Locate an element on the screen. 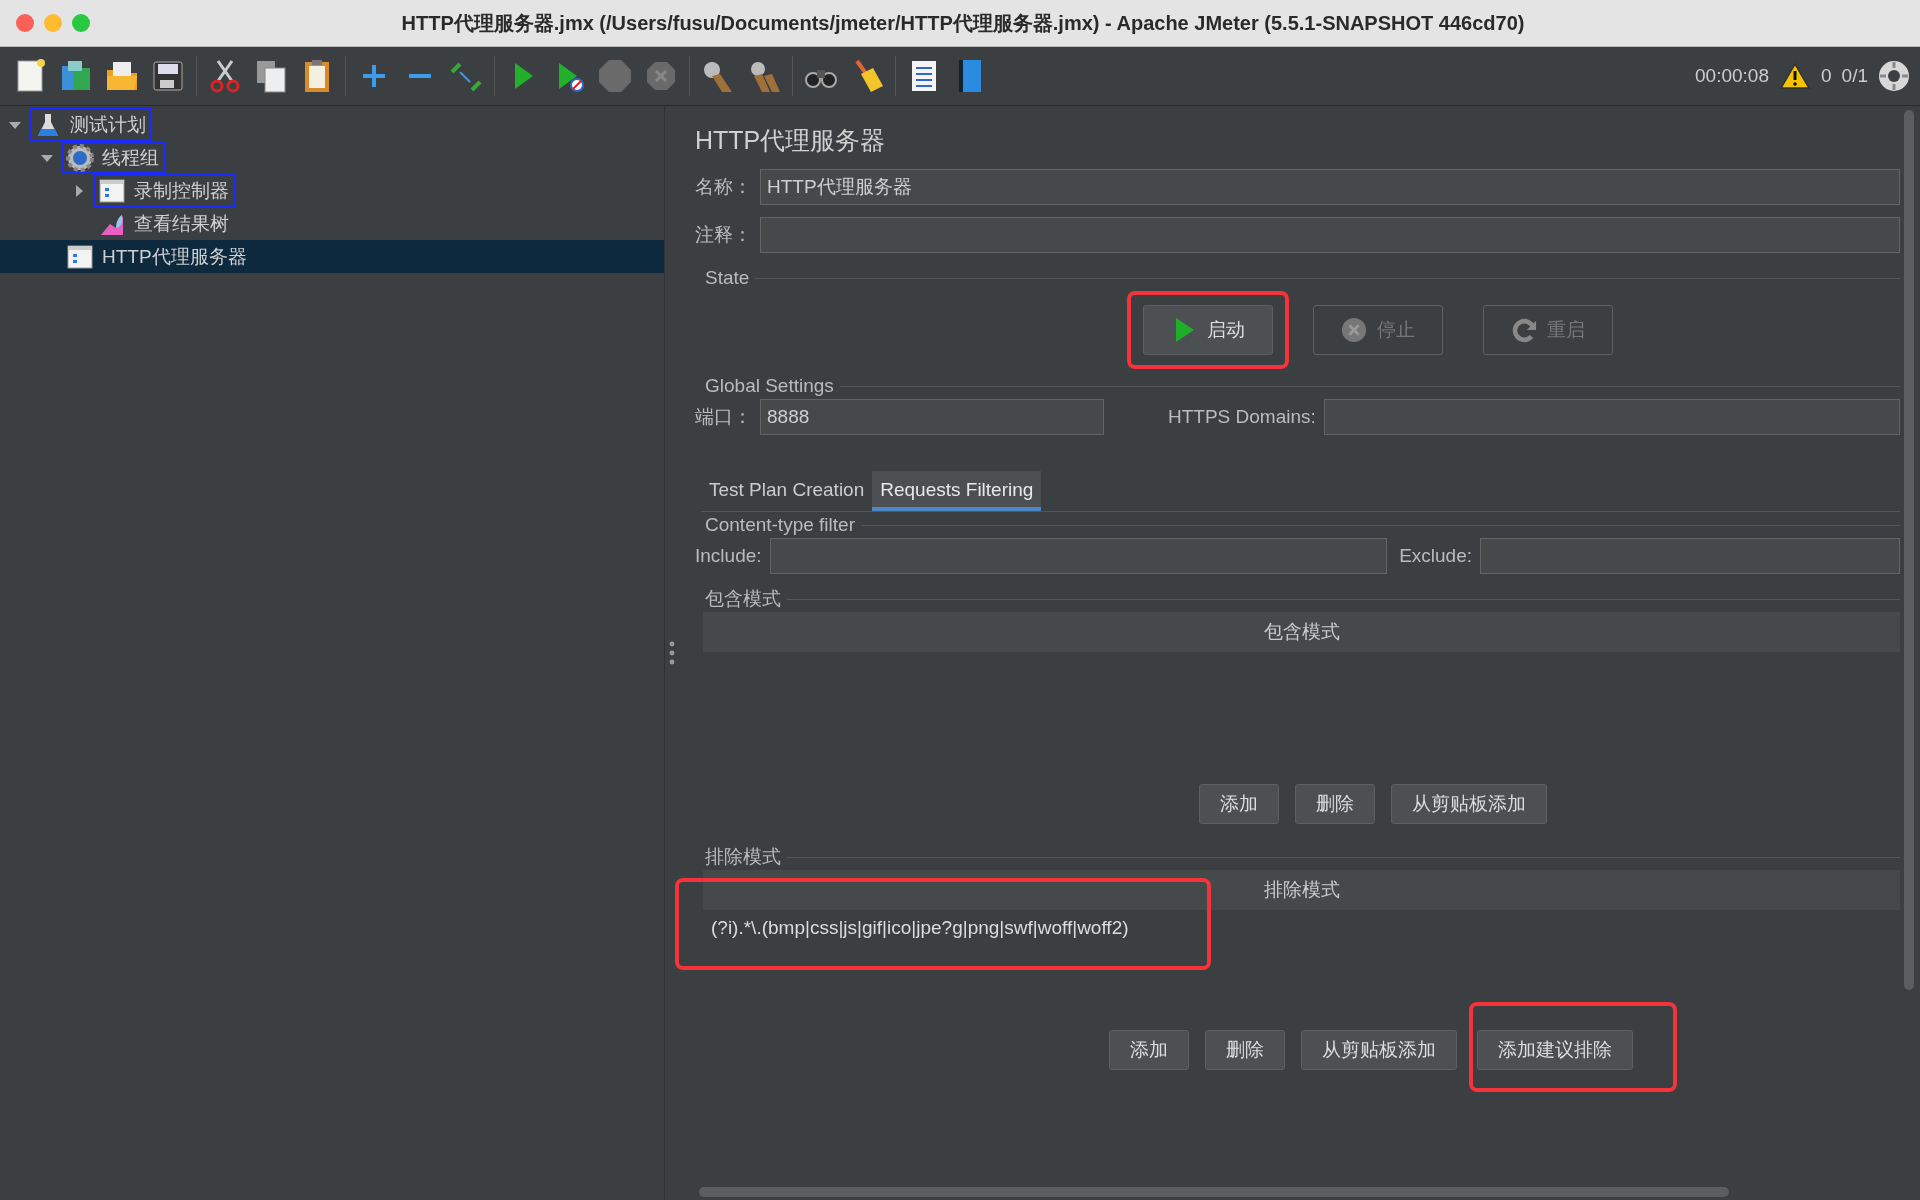  table-cell: (?i).*\.(bmp|css|js|gif|ico|jpe?g|png|swf|woff|woff2) is located at coordinates (920, 928).